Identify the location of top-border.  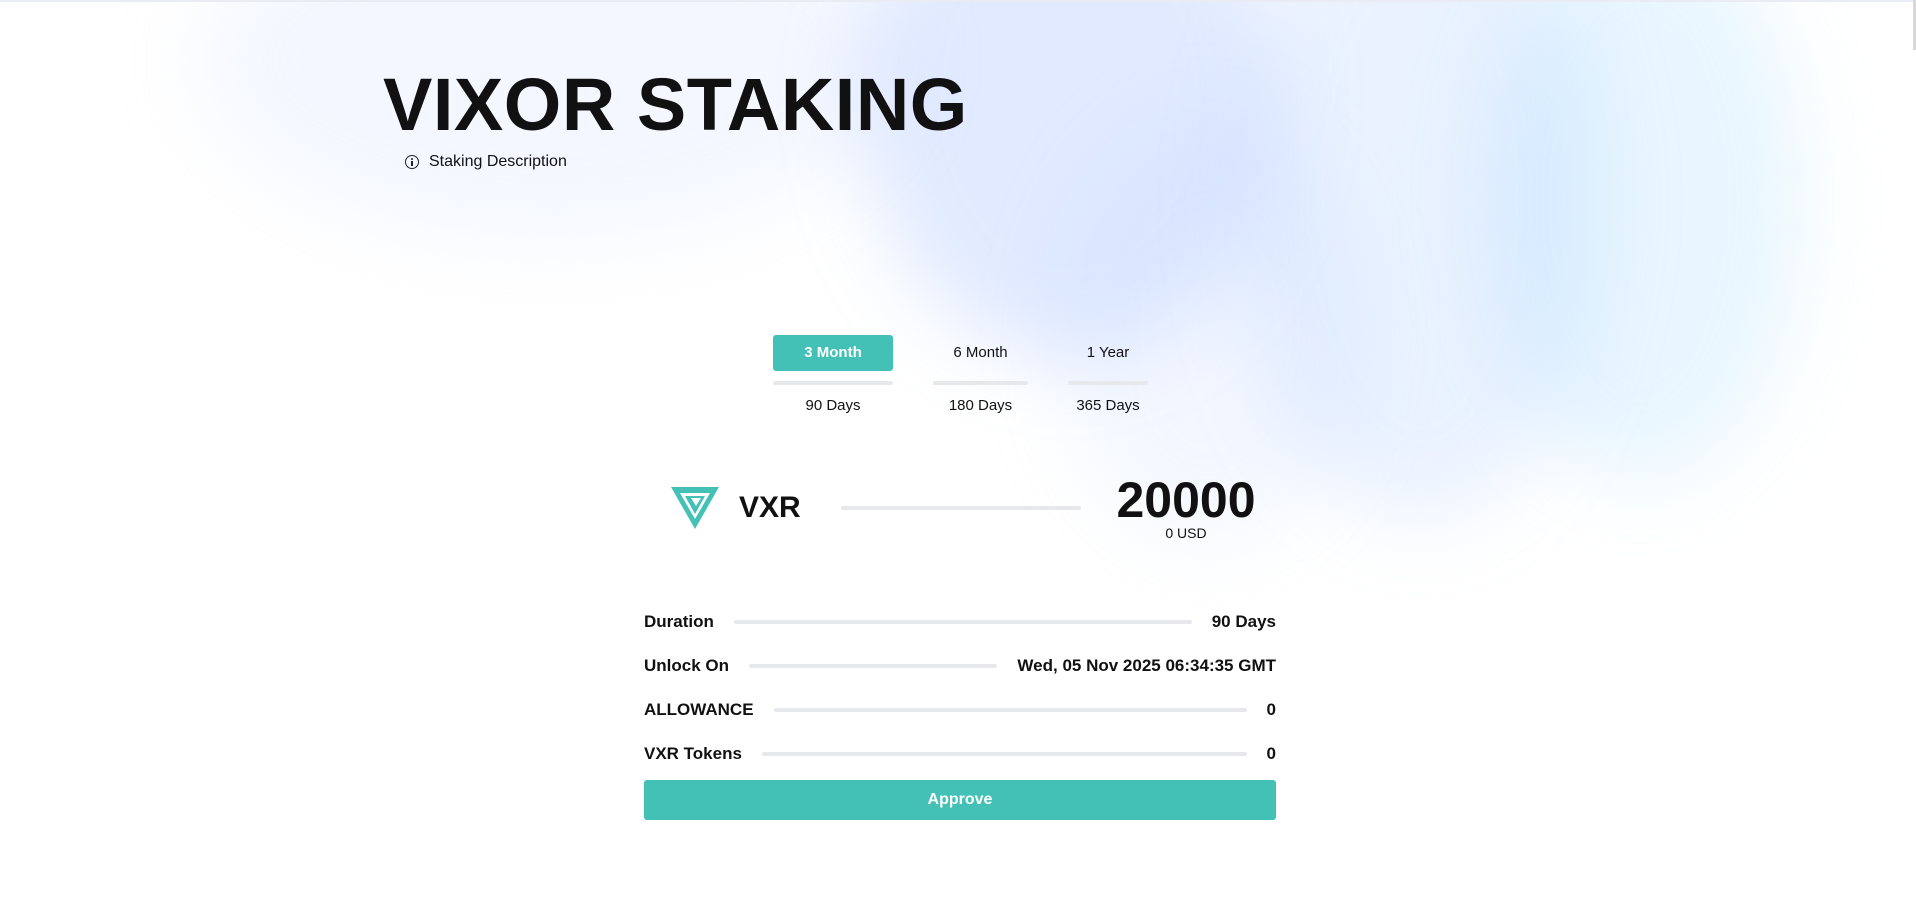
(958, 1).